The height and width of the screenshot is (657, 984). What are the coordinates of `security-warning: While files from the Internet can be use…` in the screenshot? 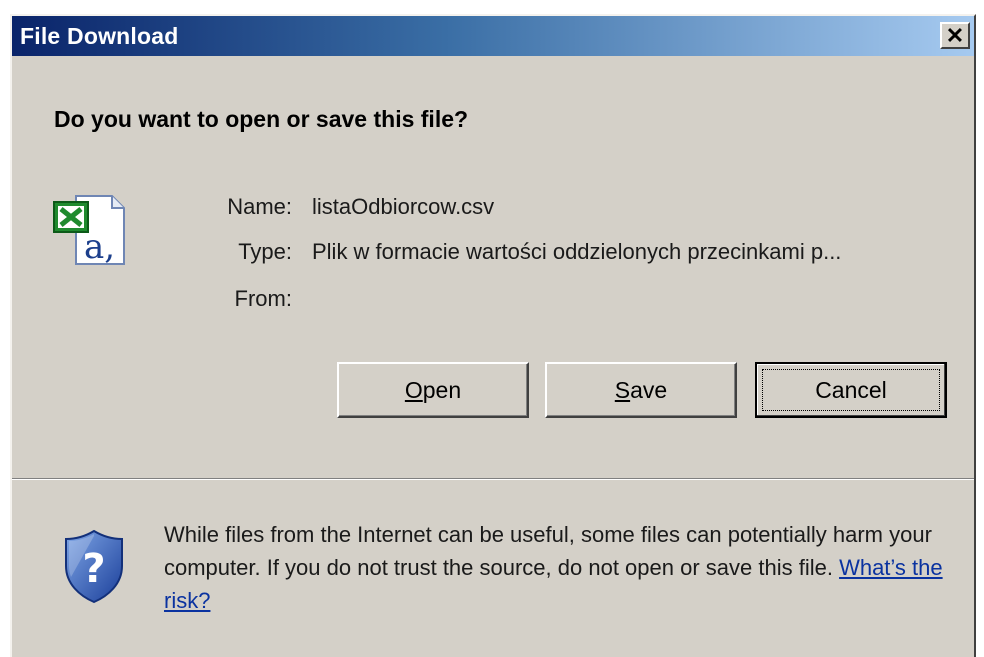 It's located at (564, 567).